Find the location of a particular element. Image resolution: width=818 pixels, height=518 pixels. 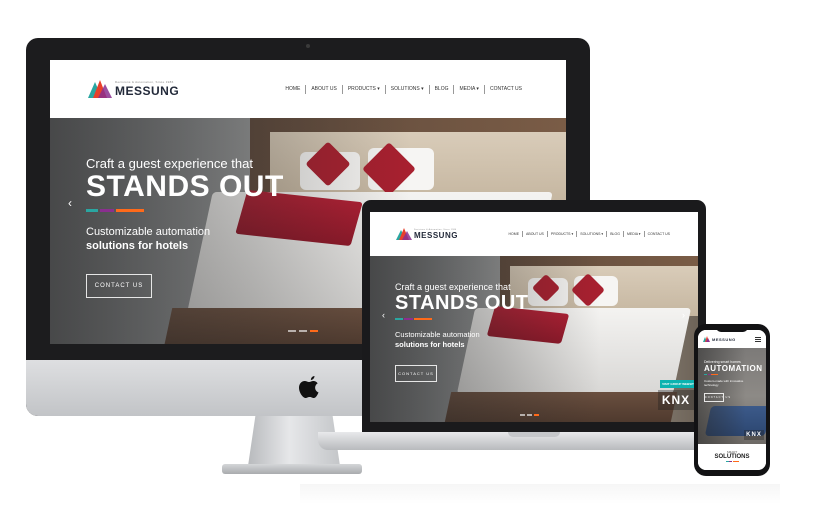

hero-title: AUTOMATION is located at coordinates (733, 368).